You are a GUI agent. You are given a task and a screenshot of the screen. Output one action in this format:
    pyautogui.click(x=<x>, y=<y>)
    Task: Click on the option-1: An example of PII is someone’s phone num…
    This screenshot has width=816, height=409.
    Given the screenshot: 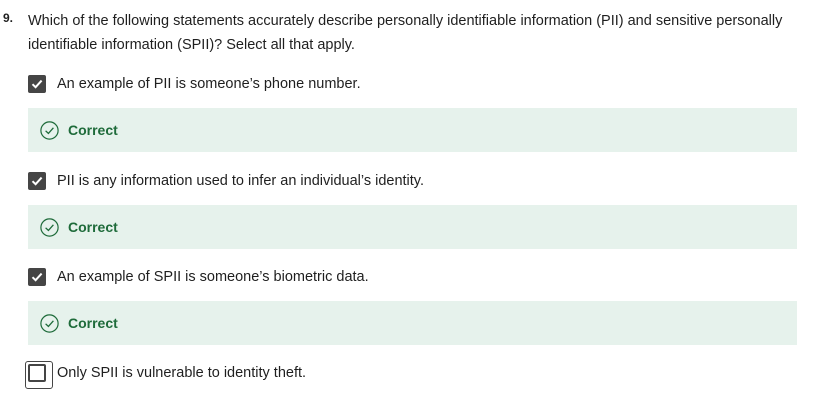 What is the action you would take?
    pyautogui.click(x=194, y=84)
    